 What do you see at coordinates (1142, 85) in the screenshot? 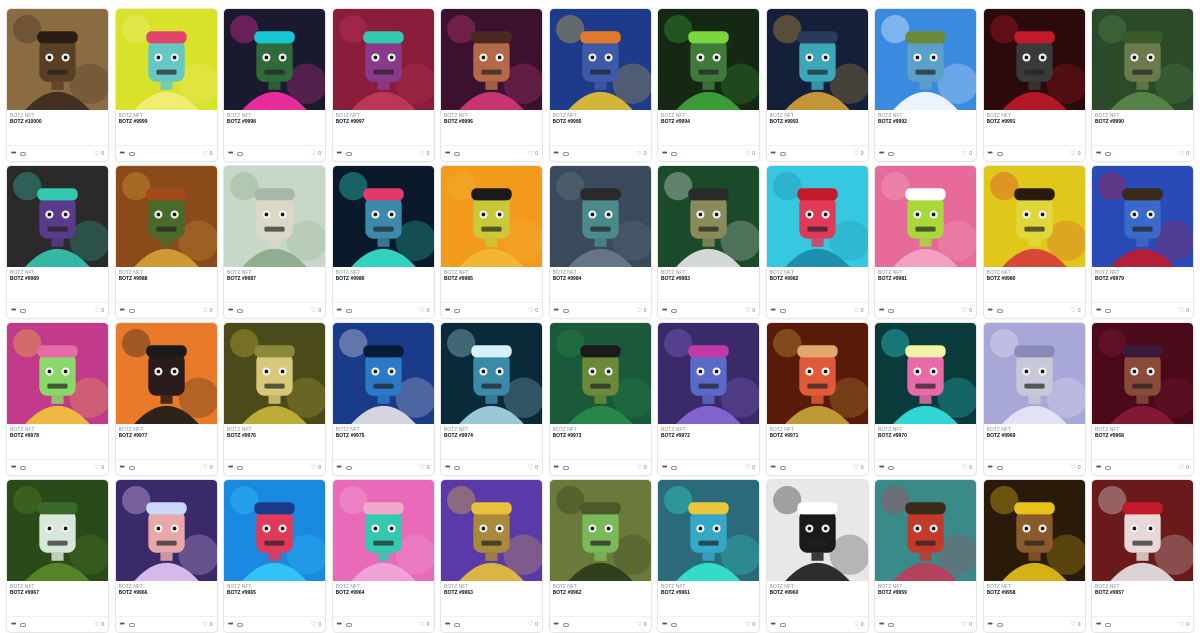
I see `nft-card: BOTZ NFT BOTZ #9990 ••• ♡ 0` at bounding box center [1142, 85].